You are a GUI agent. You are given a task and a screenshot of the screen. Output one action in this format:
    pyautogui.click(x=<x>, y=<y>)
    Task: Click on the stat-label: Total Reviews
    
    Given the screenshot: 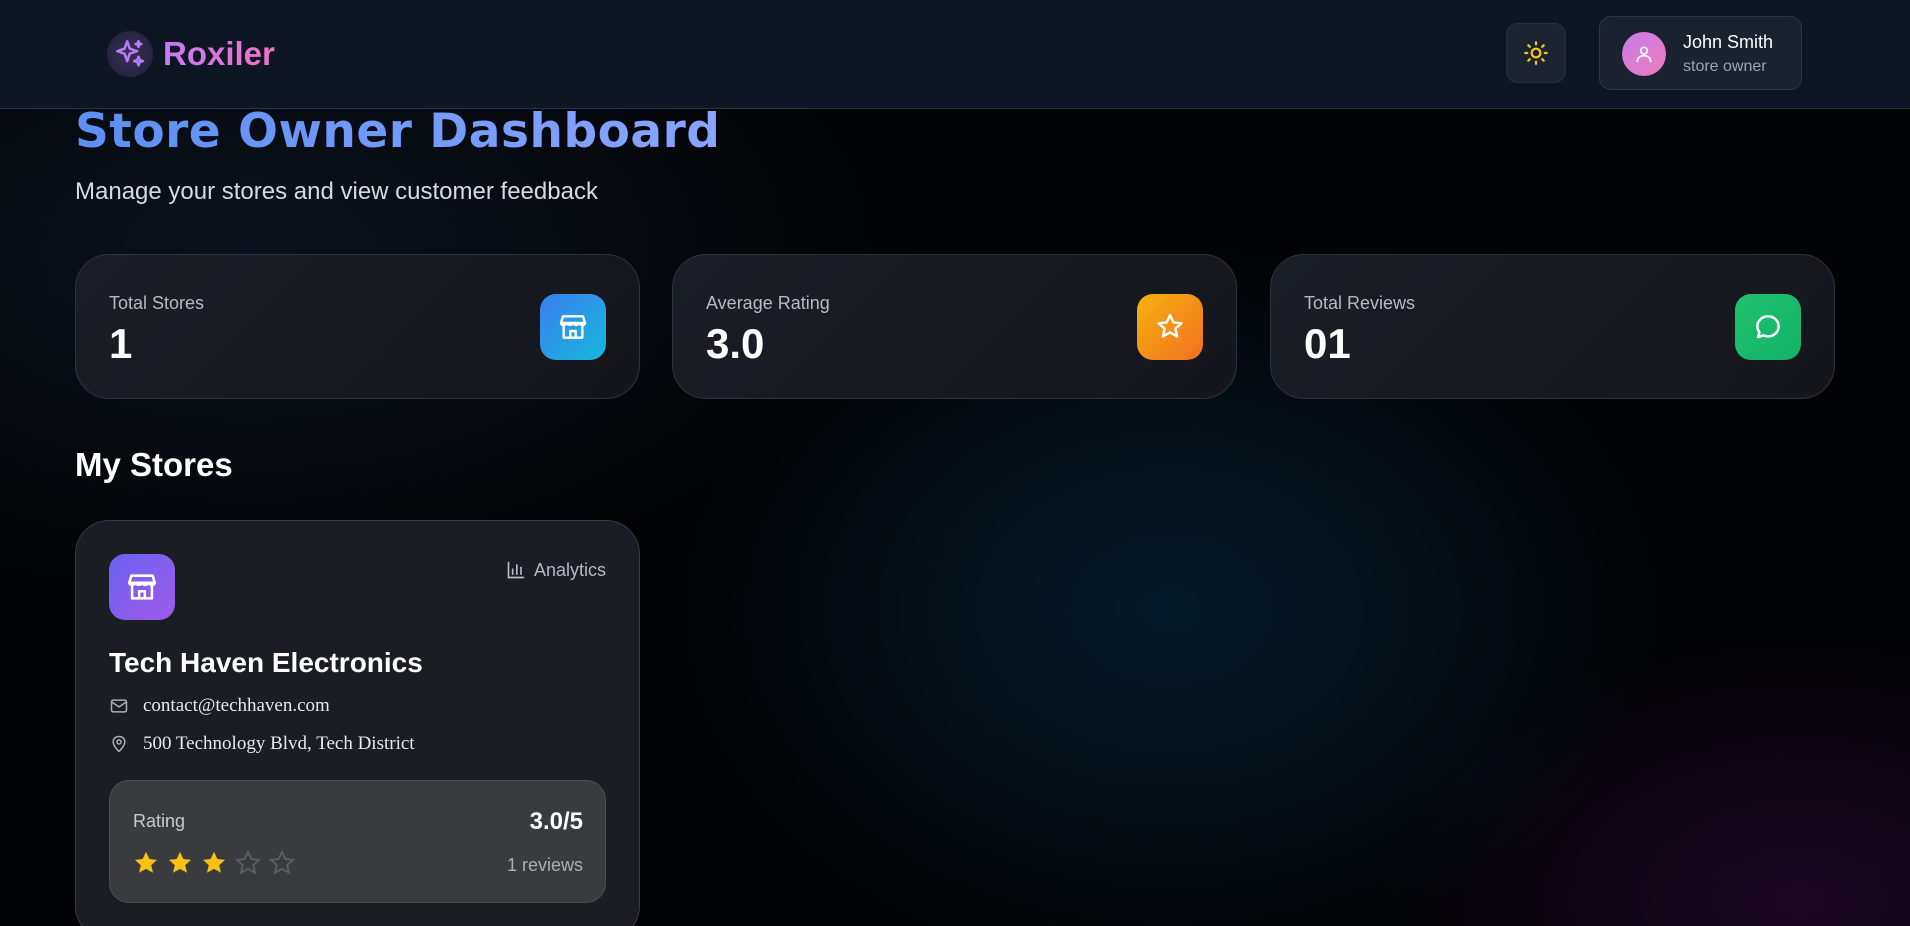 What is the action you would take?
    pyautogui.click(x=1360, y=303)
    